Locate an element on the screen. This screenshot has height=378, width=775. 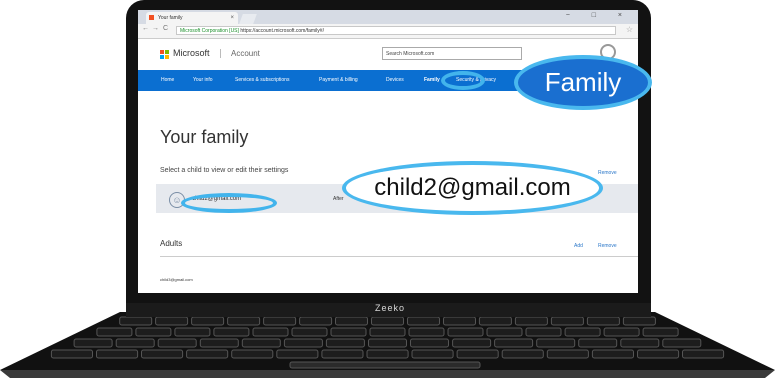
page-title: Your family is located at coordinates (204, 137).